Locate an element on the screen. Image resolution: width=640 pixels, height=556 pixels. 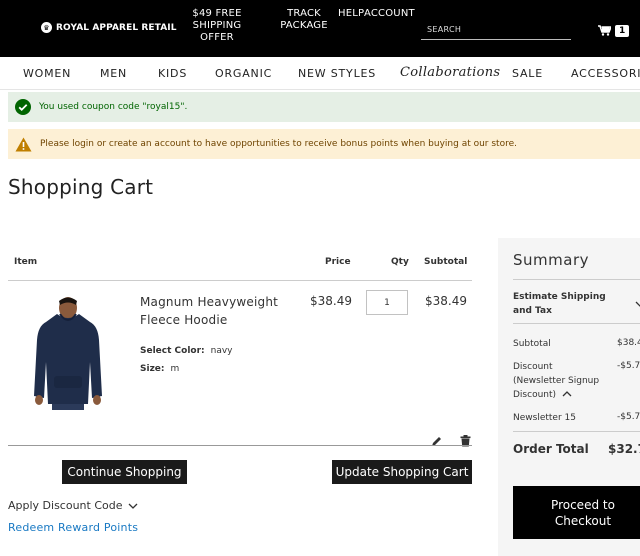
size-value: m is located at coordinates (175, 369).